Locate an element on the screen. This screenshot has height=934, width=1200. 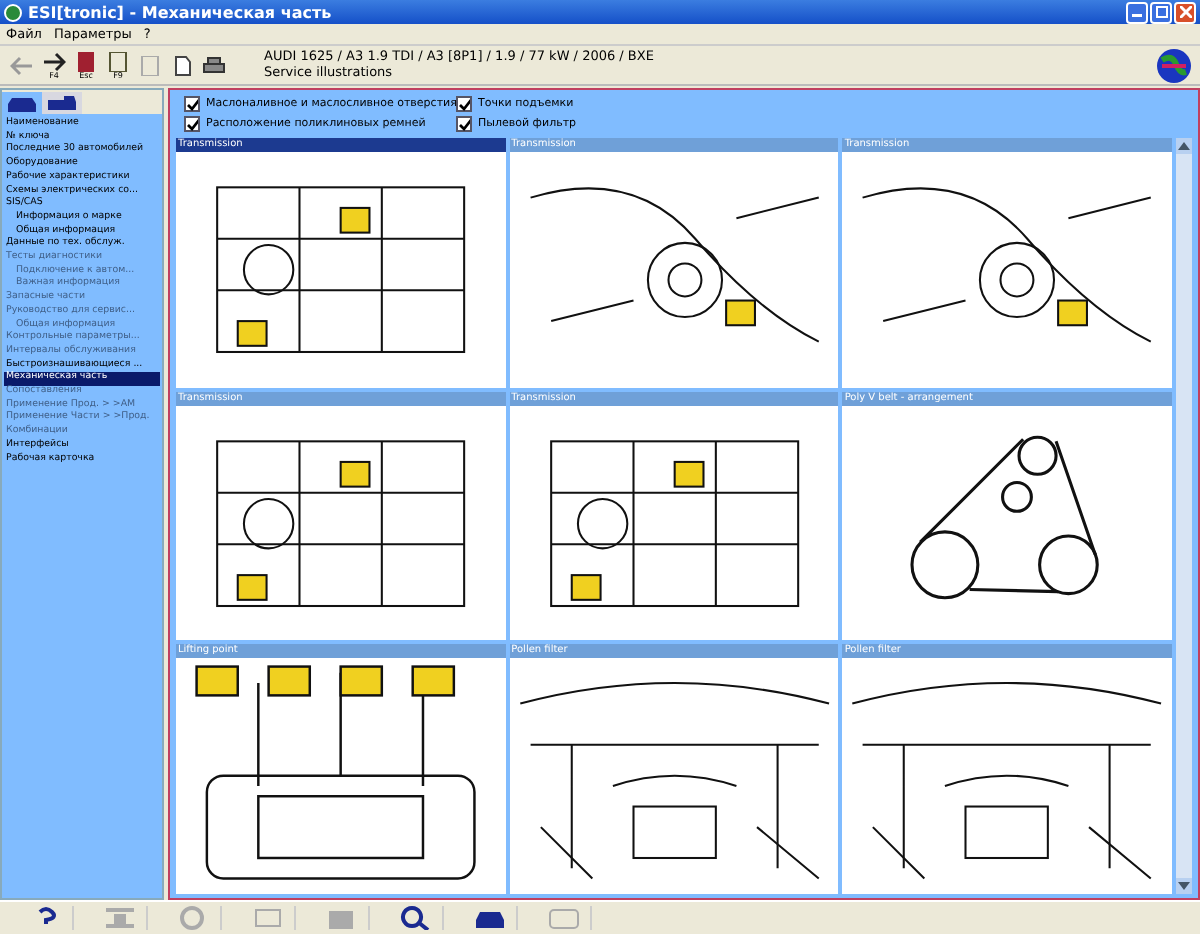
screen-icon is located at coordinates (564, 918).